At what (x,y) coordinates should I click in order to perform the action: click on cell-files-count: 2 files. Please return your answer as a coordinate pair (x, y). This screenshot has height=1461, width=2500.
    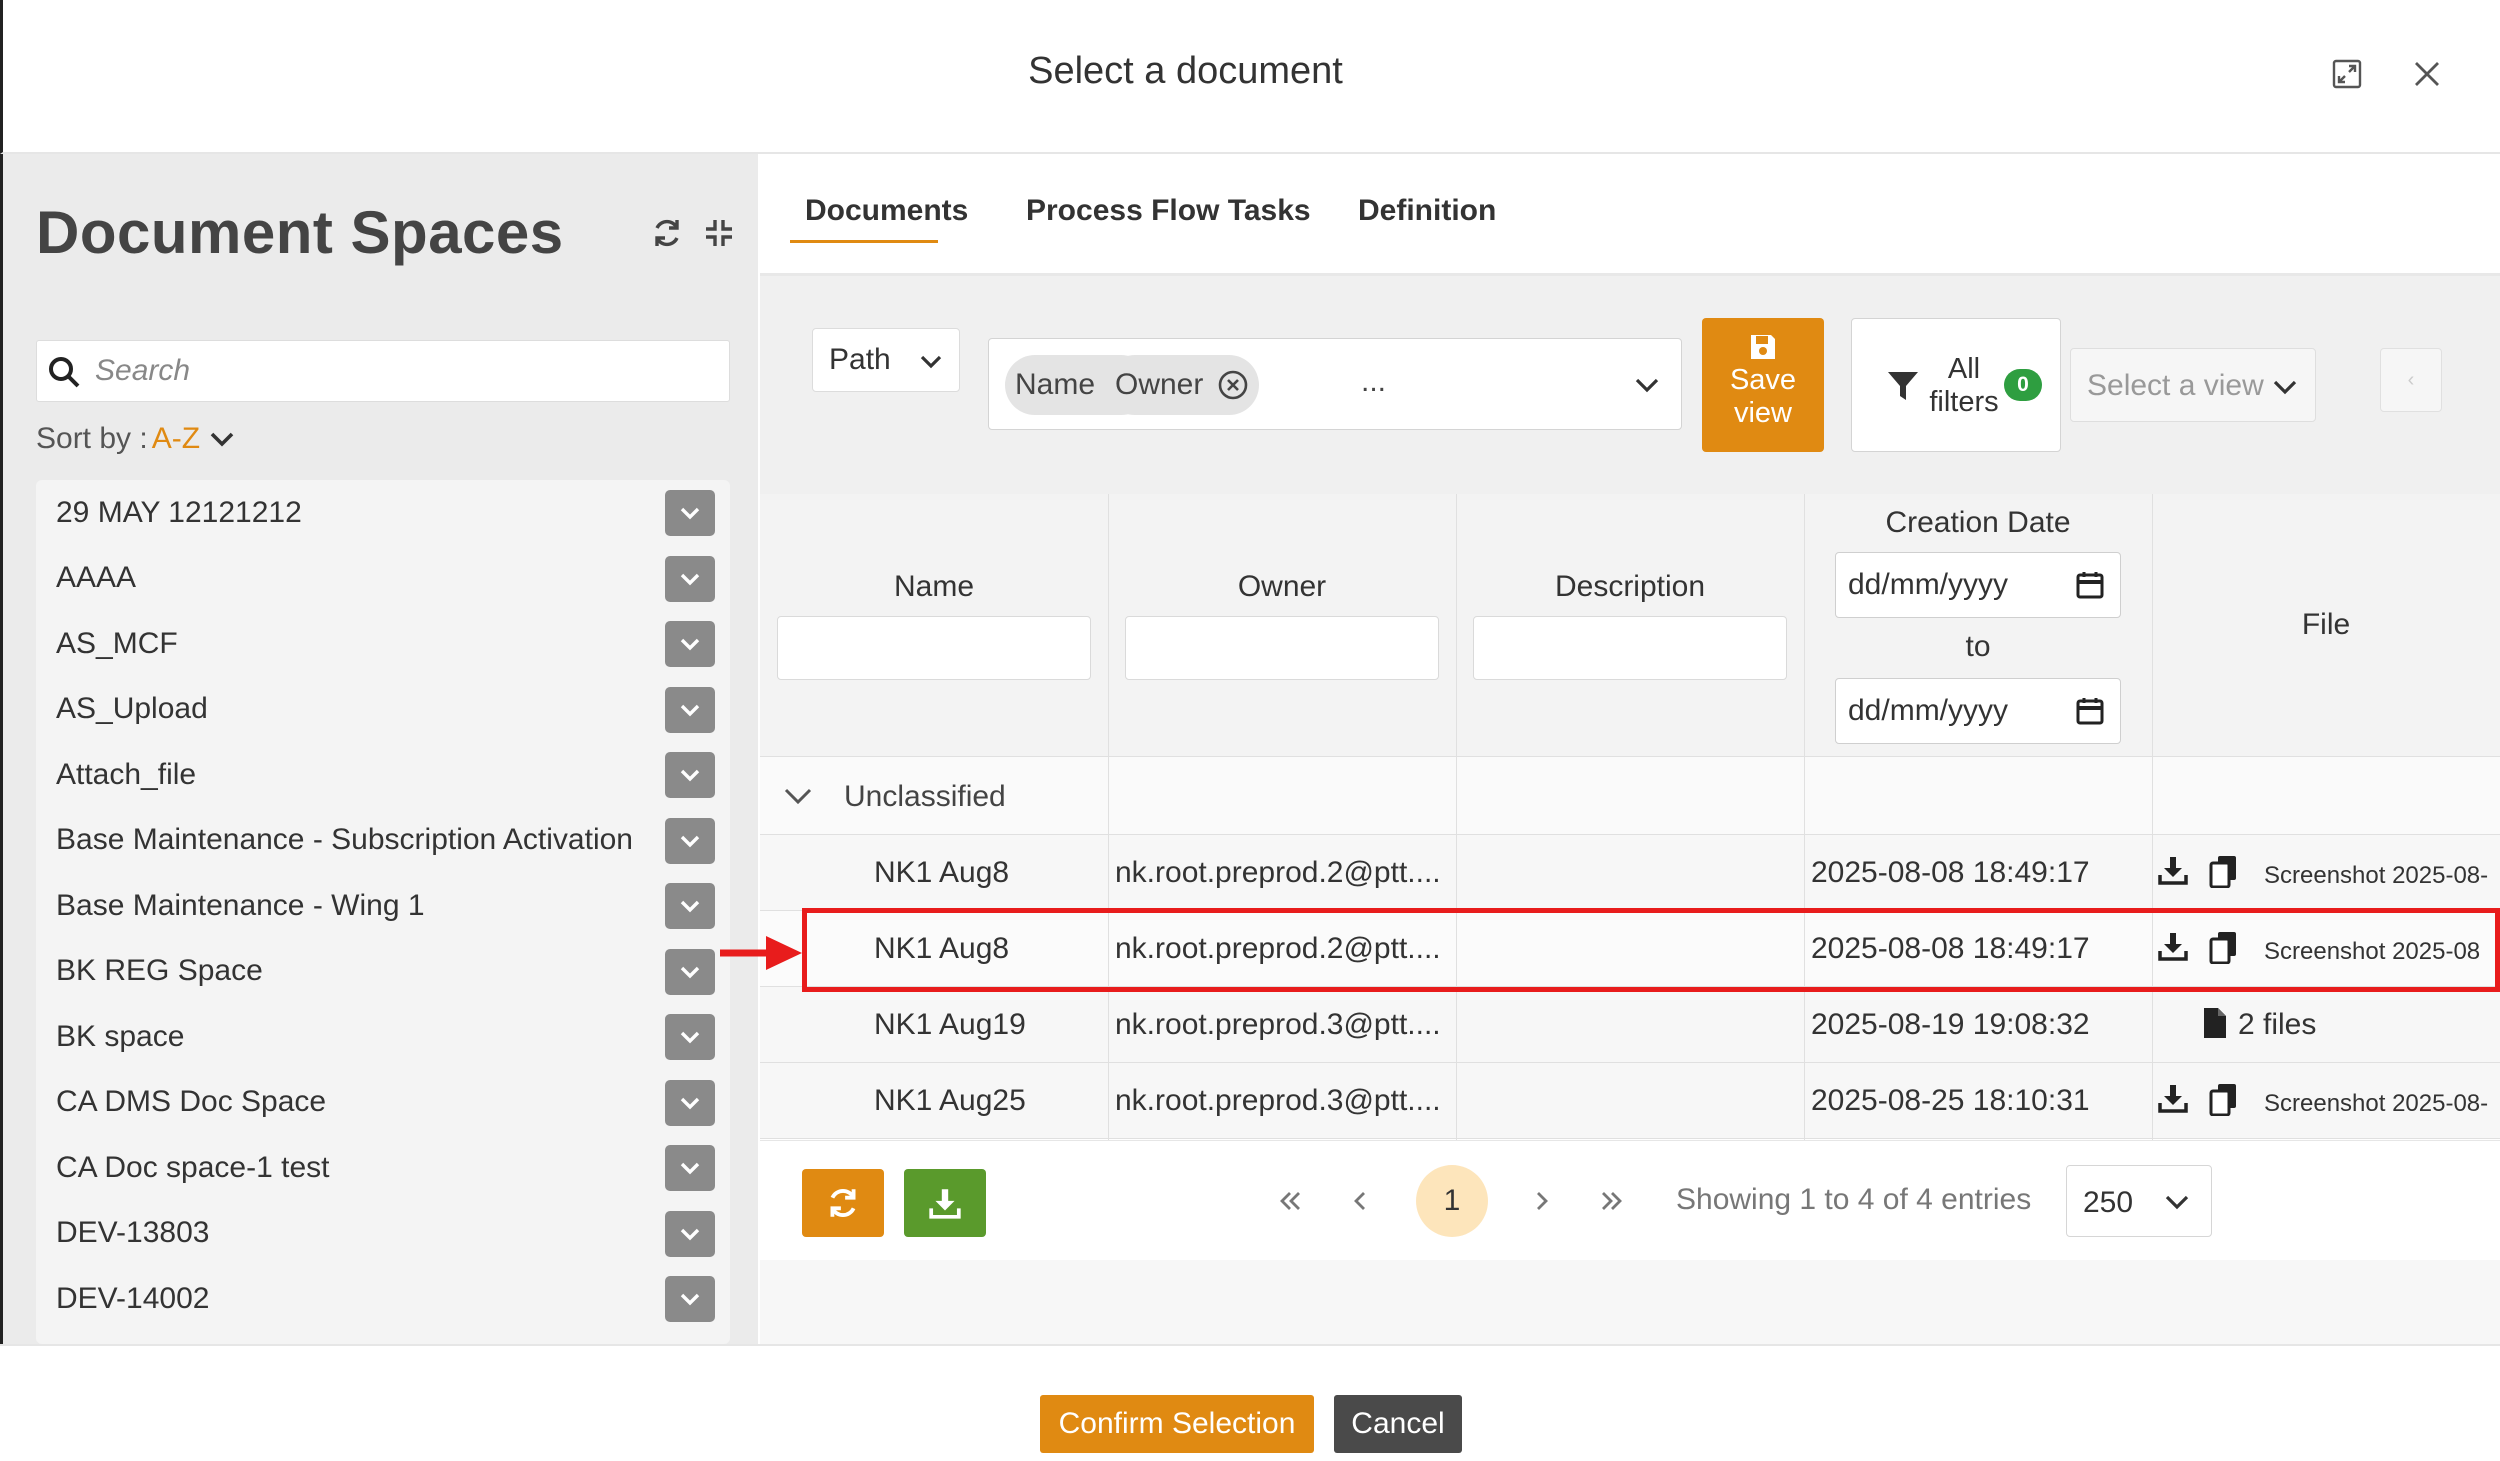
    Looking at the image, I should click on (2277, 1025).